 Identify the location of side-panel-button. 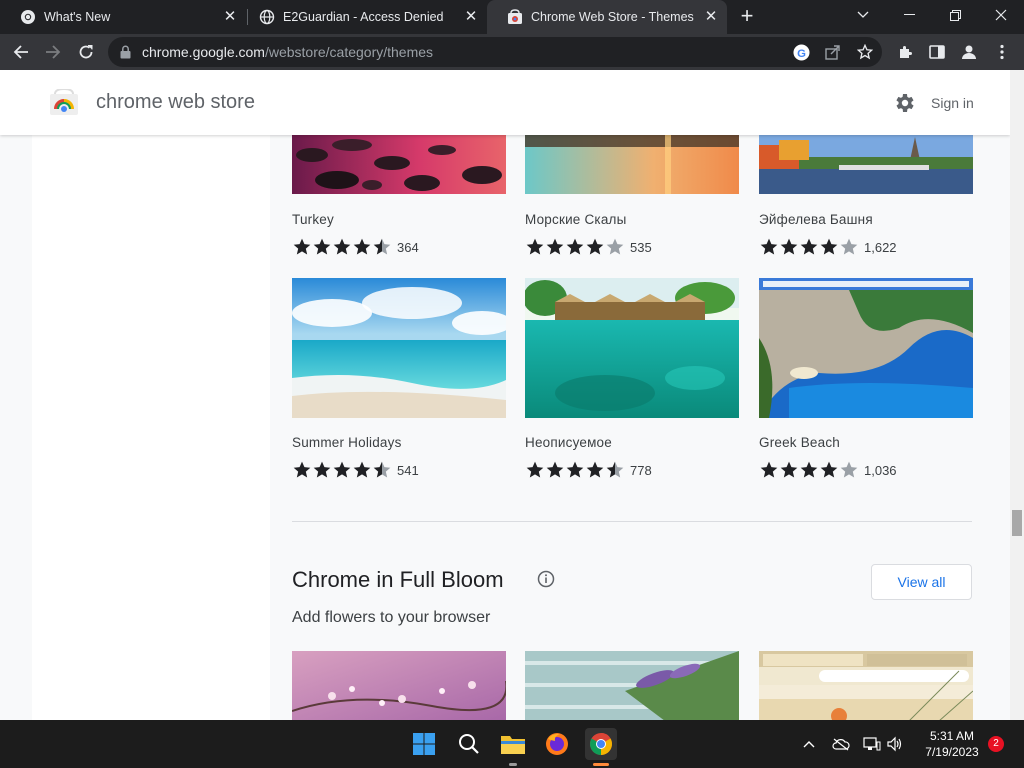
(937, 52).